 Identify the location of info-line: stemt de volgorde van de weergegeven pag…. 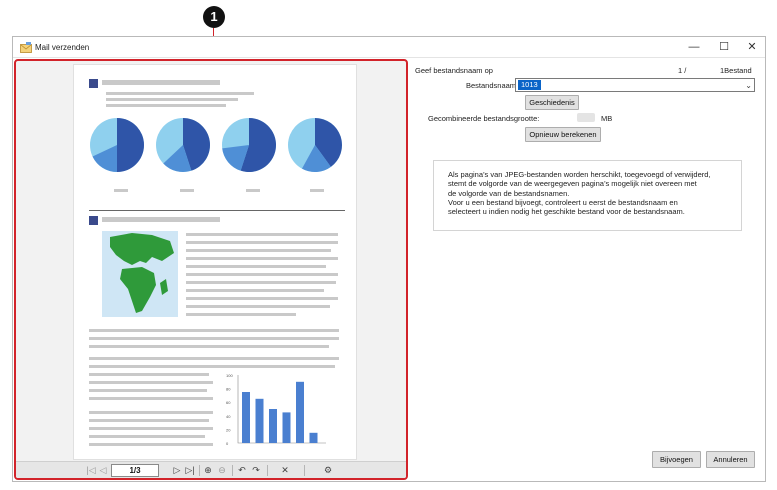
(572, 184).